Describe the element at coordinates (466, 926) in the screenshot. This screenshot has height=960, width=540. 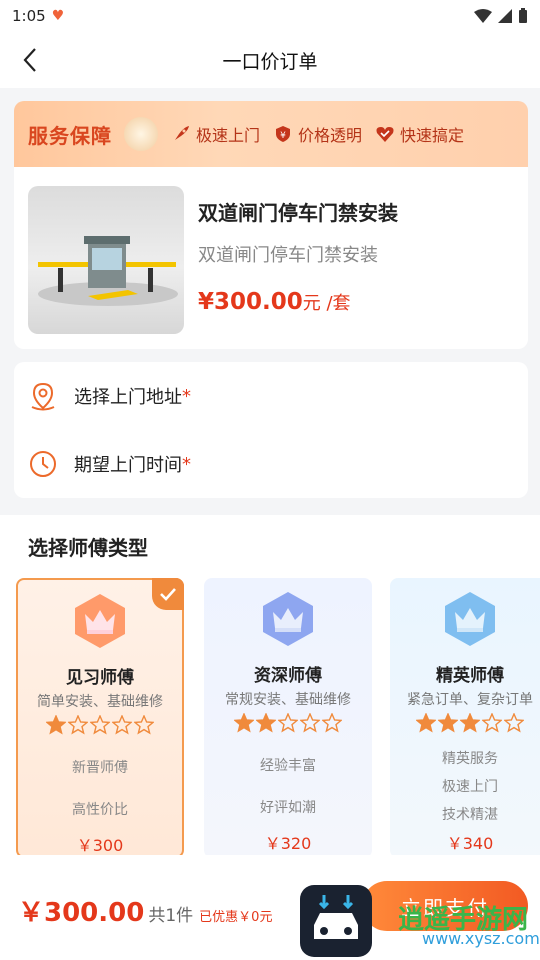
I see `watermark: 逍遥手游网 www.xysz.com` at that location.